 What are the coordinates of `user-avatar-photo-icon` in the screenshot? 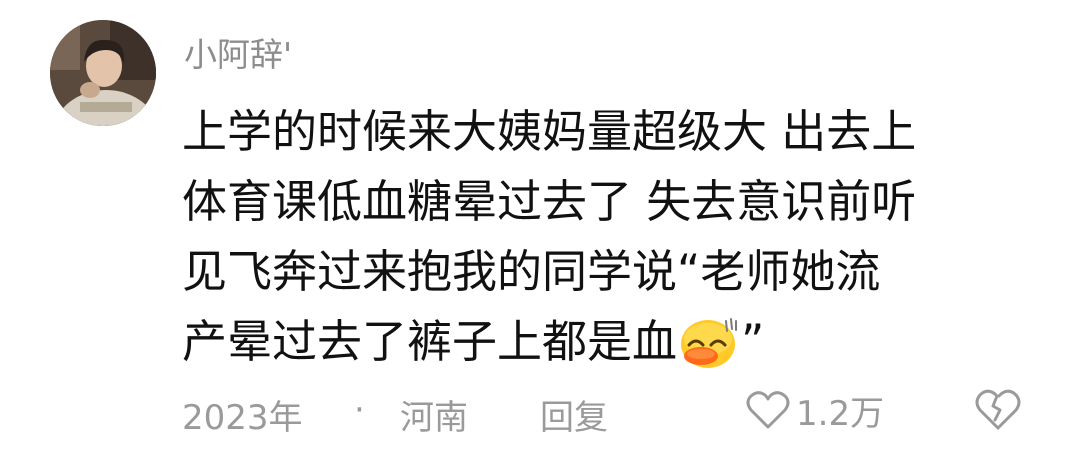 It's located at (103, 73).